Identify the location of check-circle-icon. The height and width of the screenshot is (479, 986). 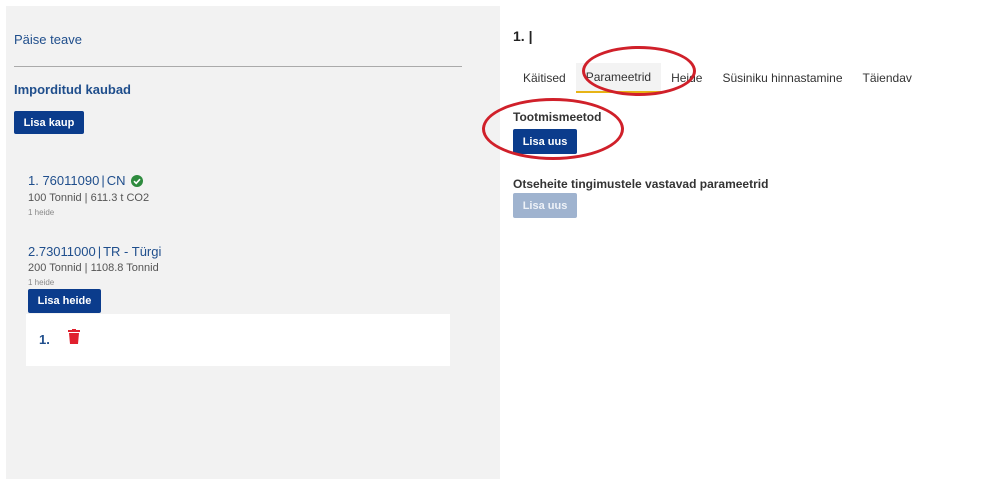
(136, 180).